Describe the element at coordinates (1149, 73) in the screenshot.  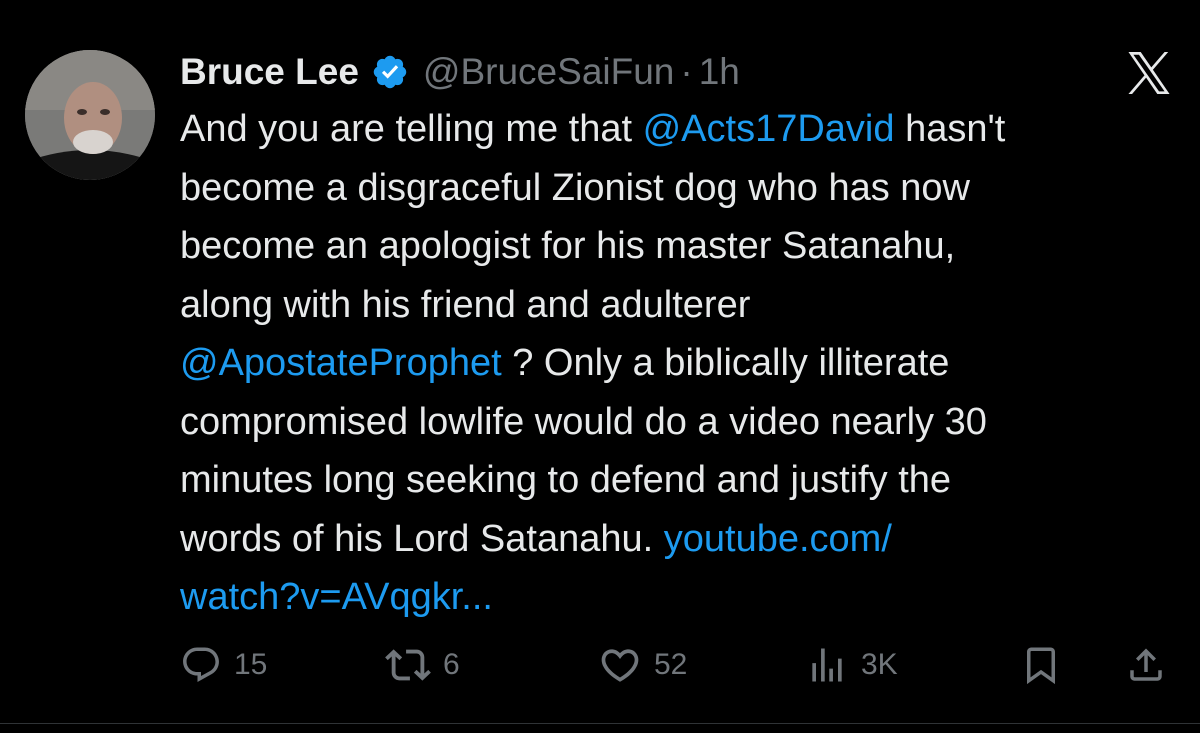
I see `x-logo-icon` at that location.